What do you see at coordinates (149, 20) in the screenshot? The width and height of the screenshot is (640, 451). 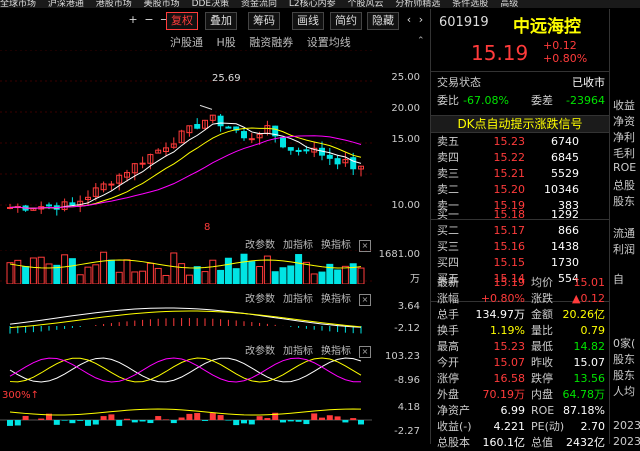 I see `zoom-out-button: −` at bounding box center [149, 20].